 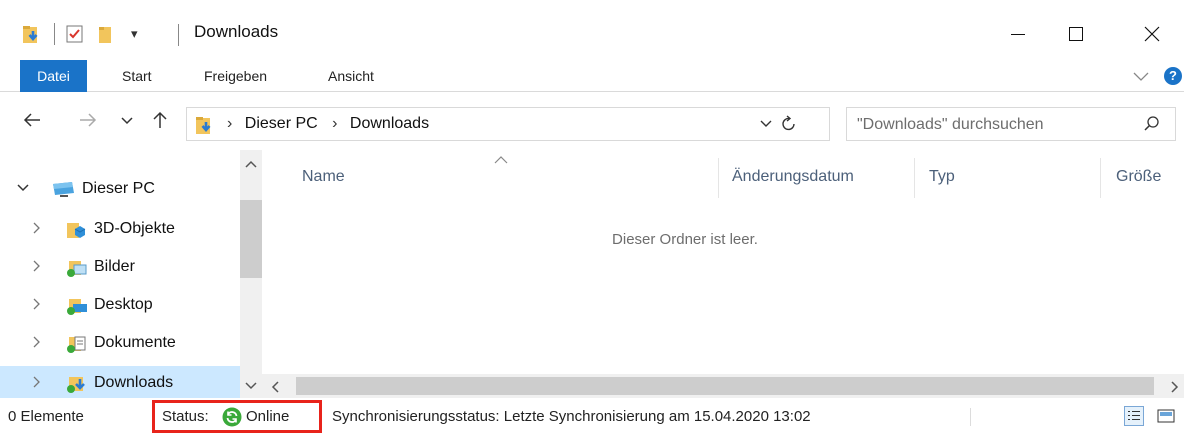 I want to click on status-value: Online, so click(x=268, y=416).